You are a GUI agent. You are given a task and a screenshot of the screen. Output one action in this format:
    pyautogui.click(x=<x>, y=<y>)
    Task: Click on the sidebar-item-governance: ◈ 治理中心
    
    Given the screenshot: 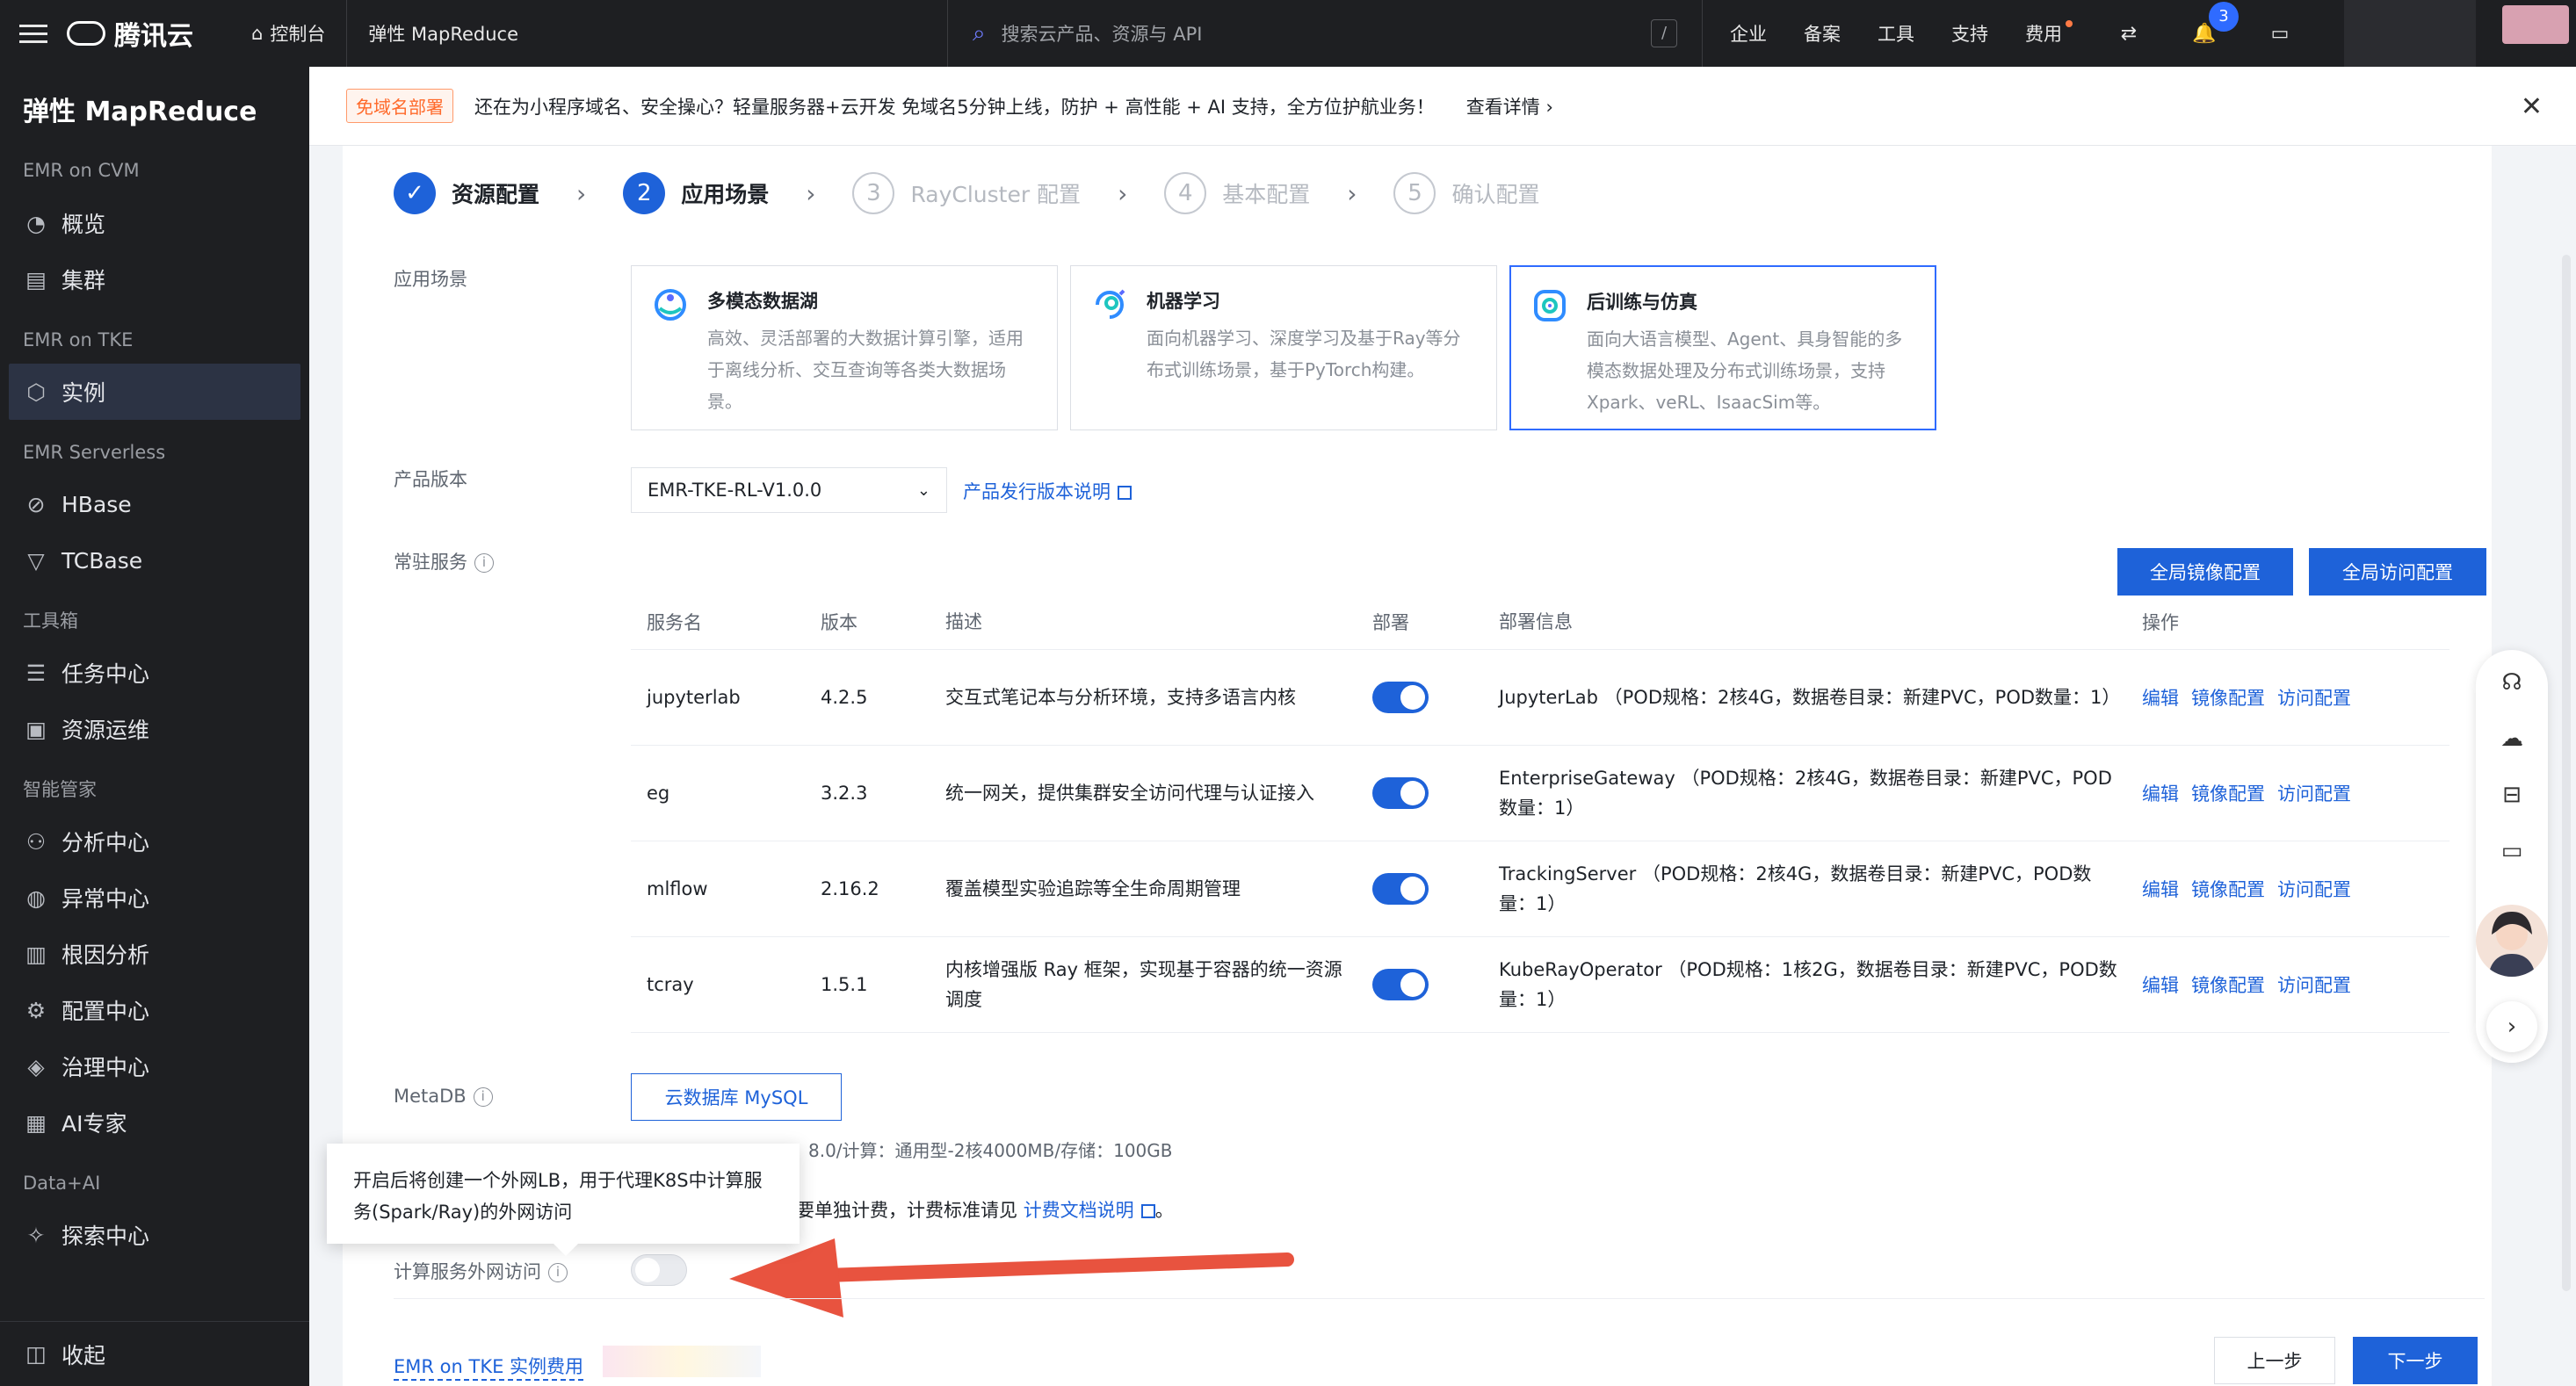 What is the action you would take?
    pyautogui.click(x=154, y=1066)
    